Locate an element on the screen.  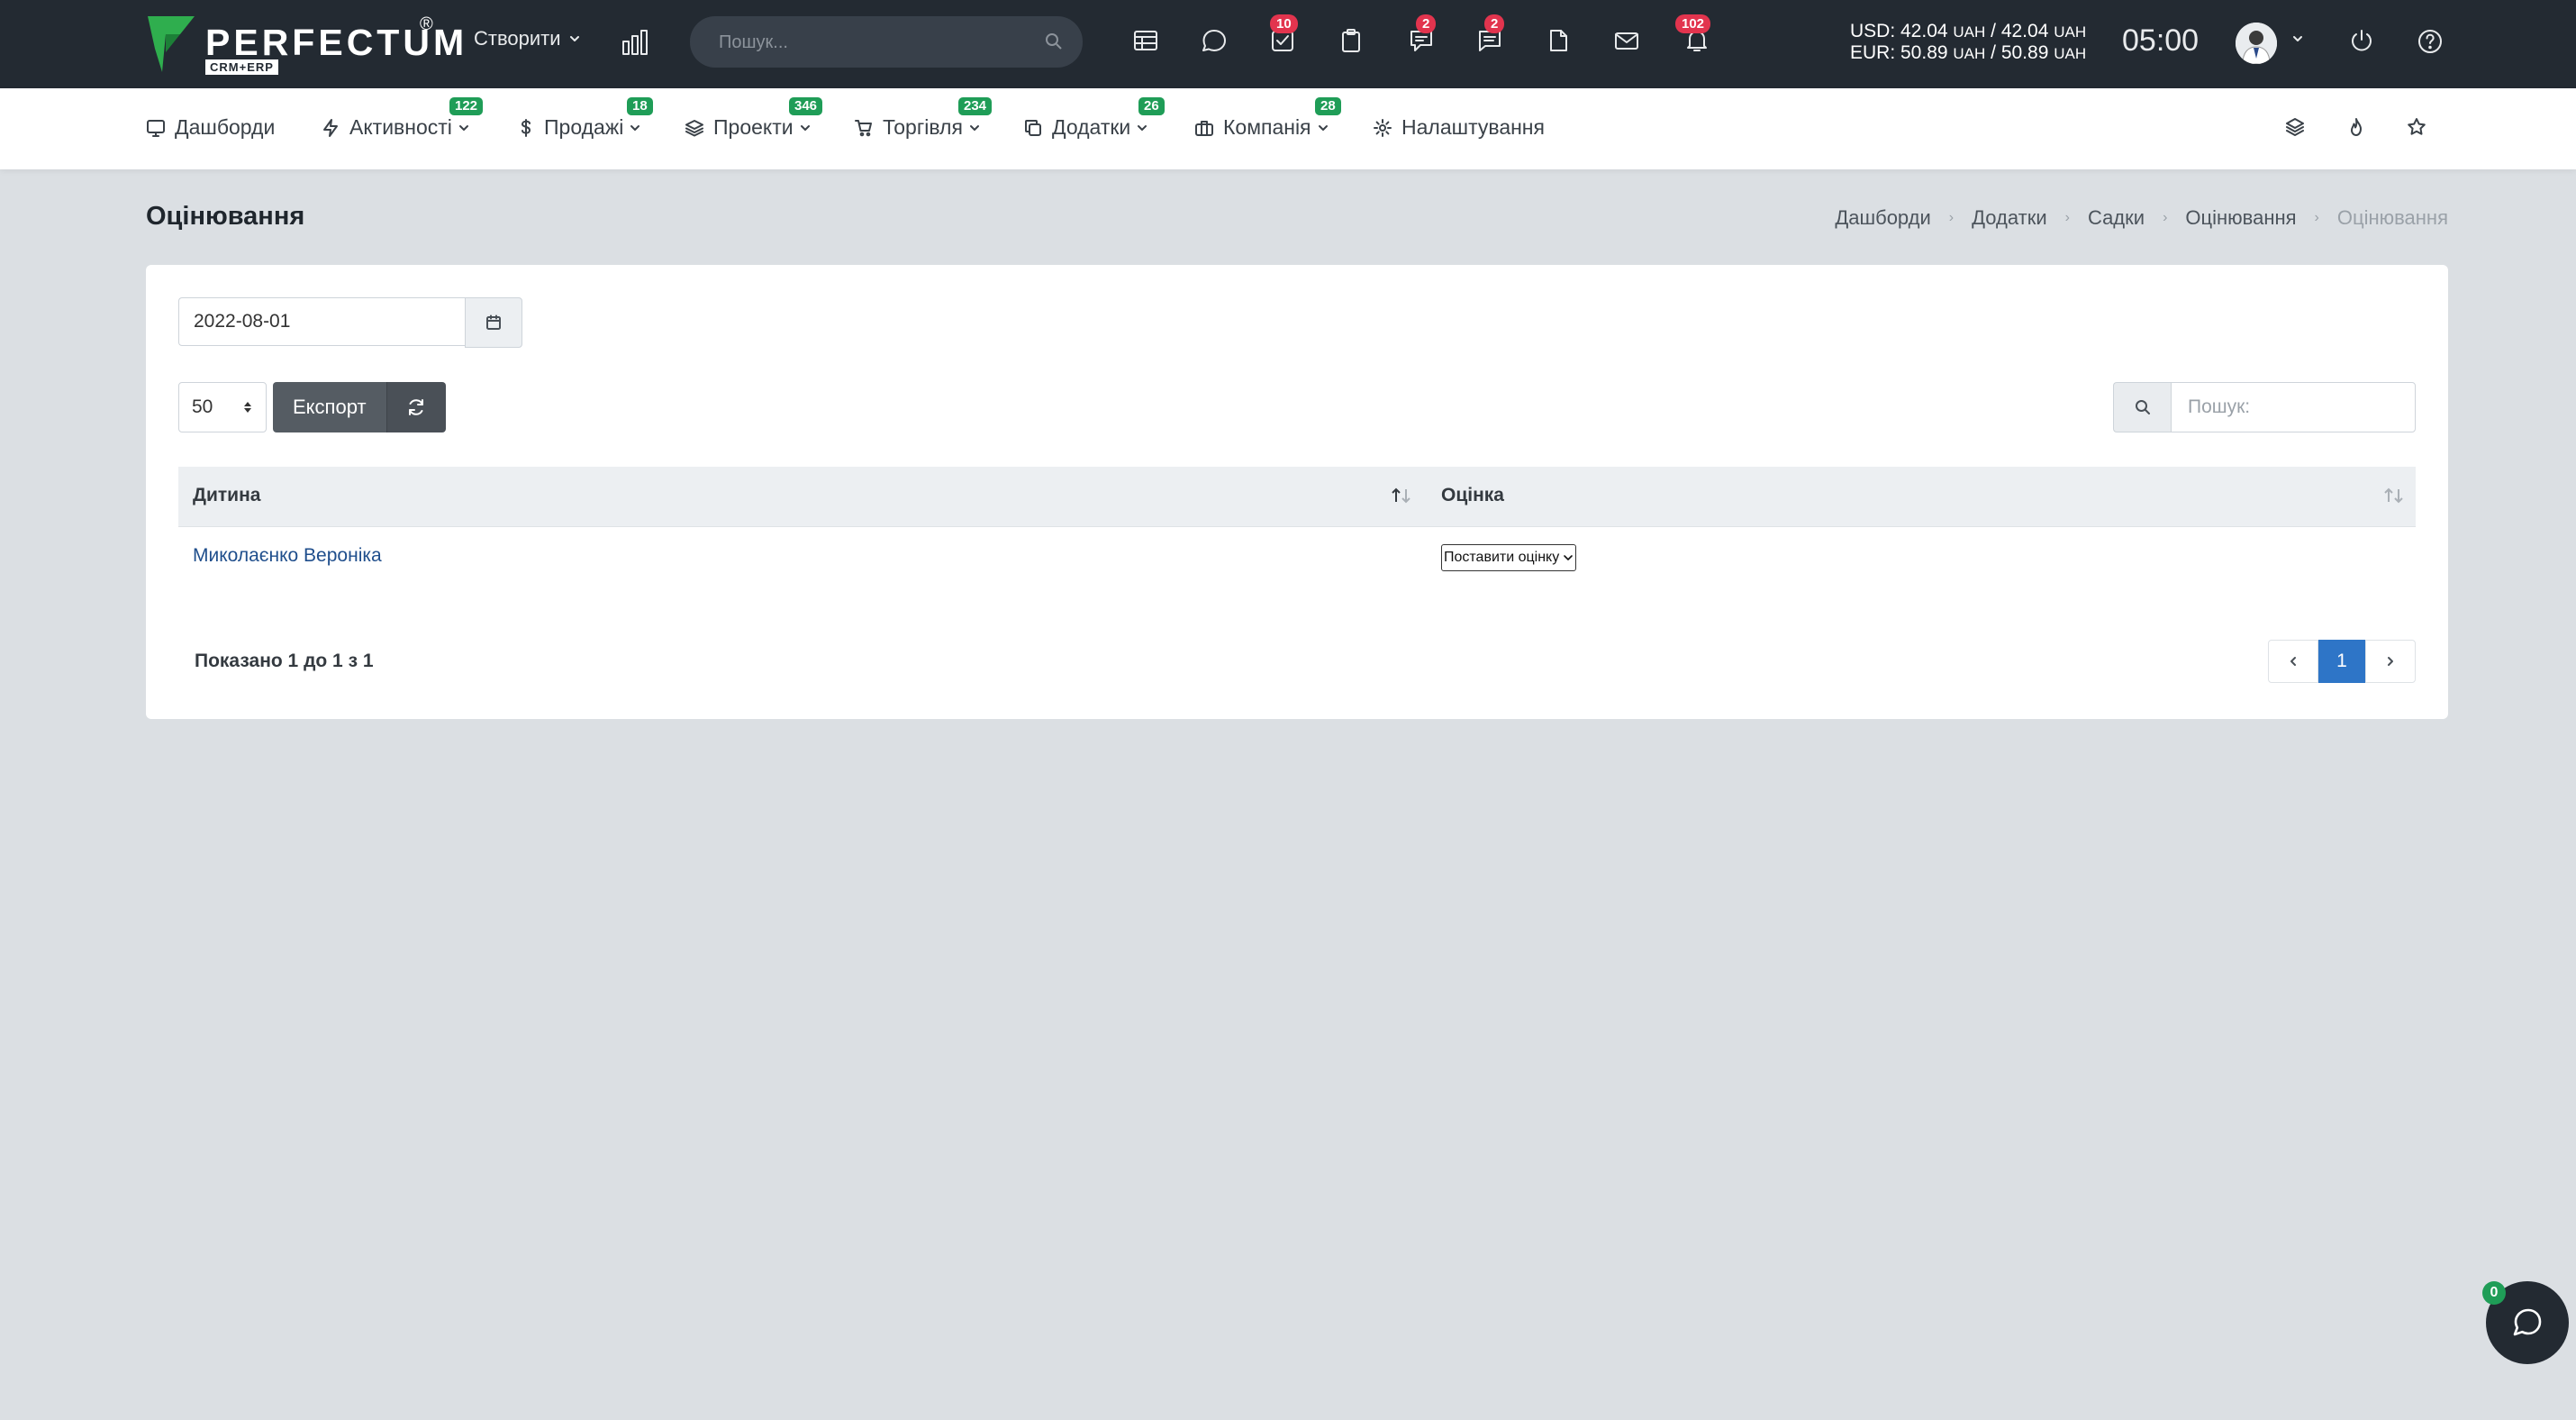
create-dropdown: Створити is located at coordinates (527, 38).